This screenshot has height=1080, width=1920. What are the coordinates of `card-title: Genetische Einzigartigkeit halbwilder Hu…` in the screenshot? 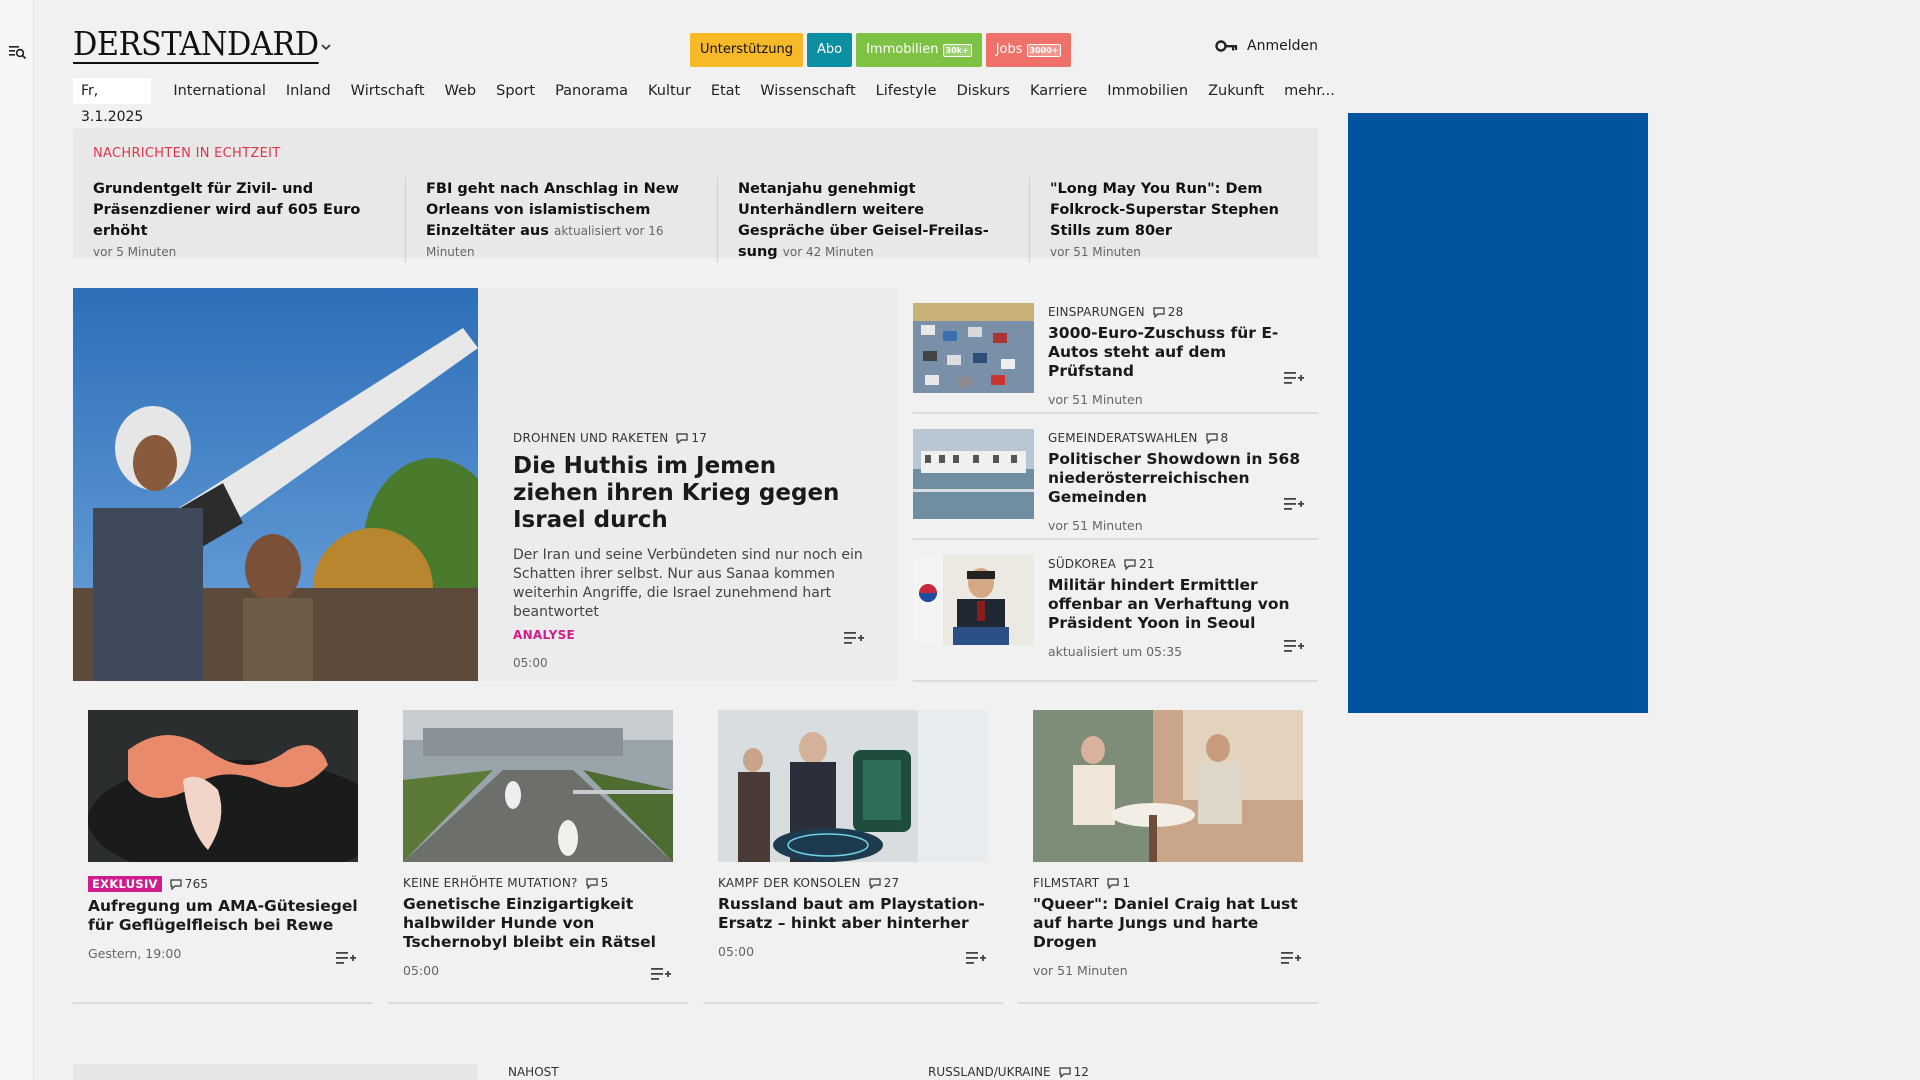 It's located at (538, 923).